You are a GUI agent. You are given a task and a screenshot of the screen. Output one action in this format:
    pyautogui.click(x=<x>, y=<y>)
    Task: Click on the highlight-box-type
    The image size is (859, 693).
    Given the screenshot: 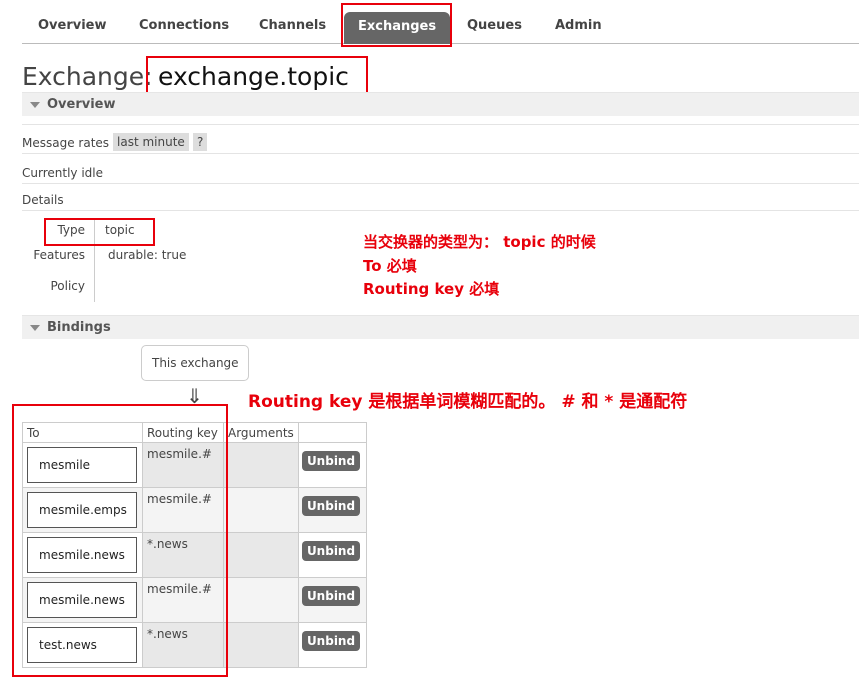 What is the action you would take?
    pyautogui.click(x=99, y=232)
    